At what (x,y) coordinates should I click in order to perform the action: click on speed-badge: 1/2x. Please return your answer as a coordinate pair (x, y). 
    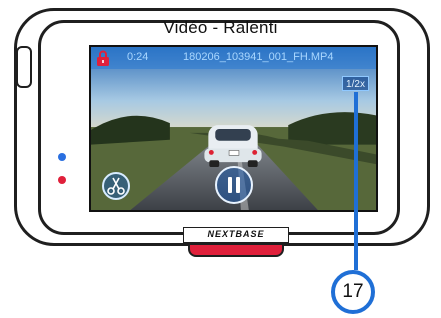
    Looking at the image, I should click on (355, 83).